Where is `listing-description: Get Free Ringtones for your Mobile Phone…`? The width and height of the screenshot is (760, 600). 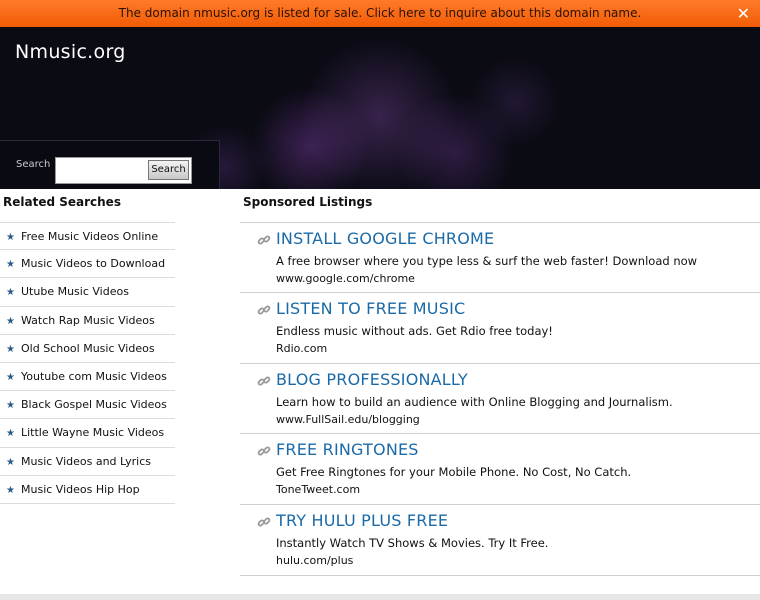
listing-description: Get Free Ringtones for your Mobile Phone… is located at coordinates (454, 472).